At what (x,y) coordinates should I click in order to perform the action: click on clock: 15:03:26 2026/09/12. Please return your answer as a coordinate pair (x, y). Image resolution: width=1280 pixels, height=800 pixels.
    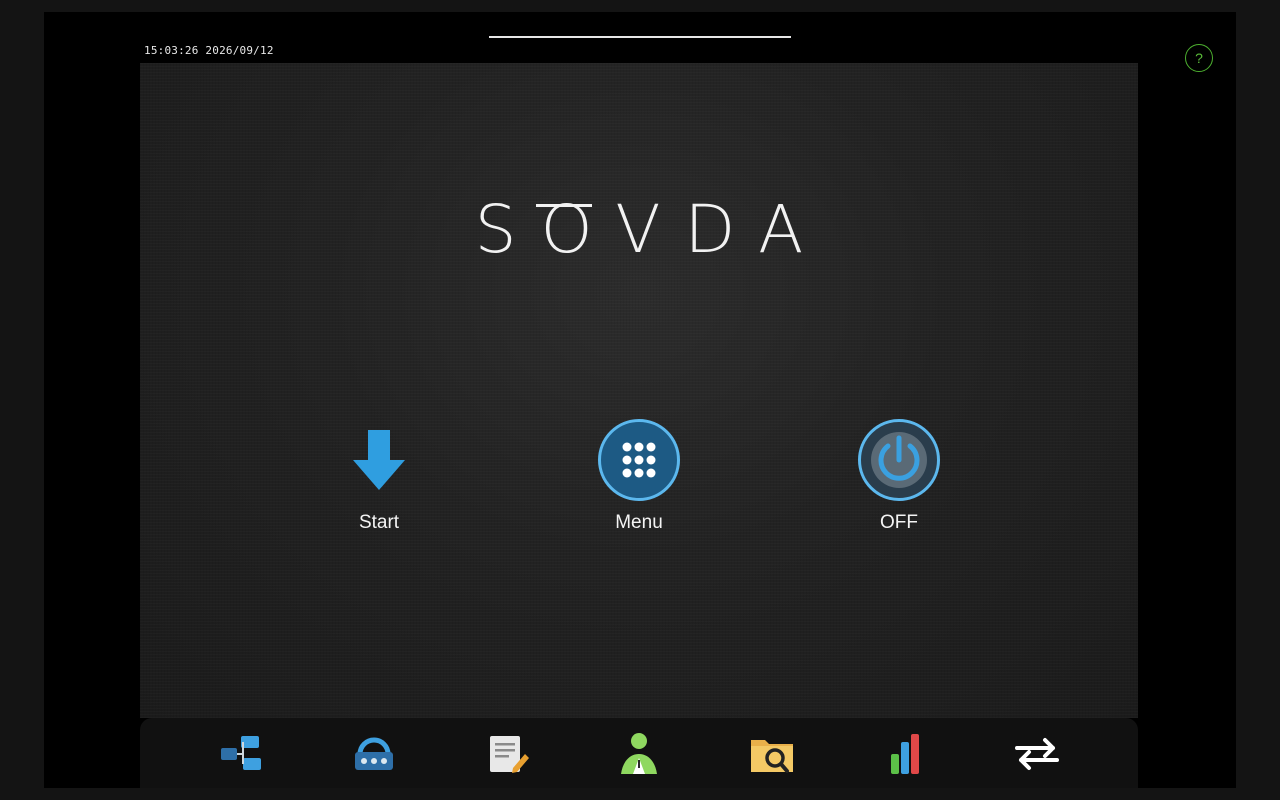
    Looking at the image, I should click on (209, 50).